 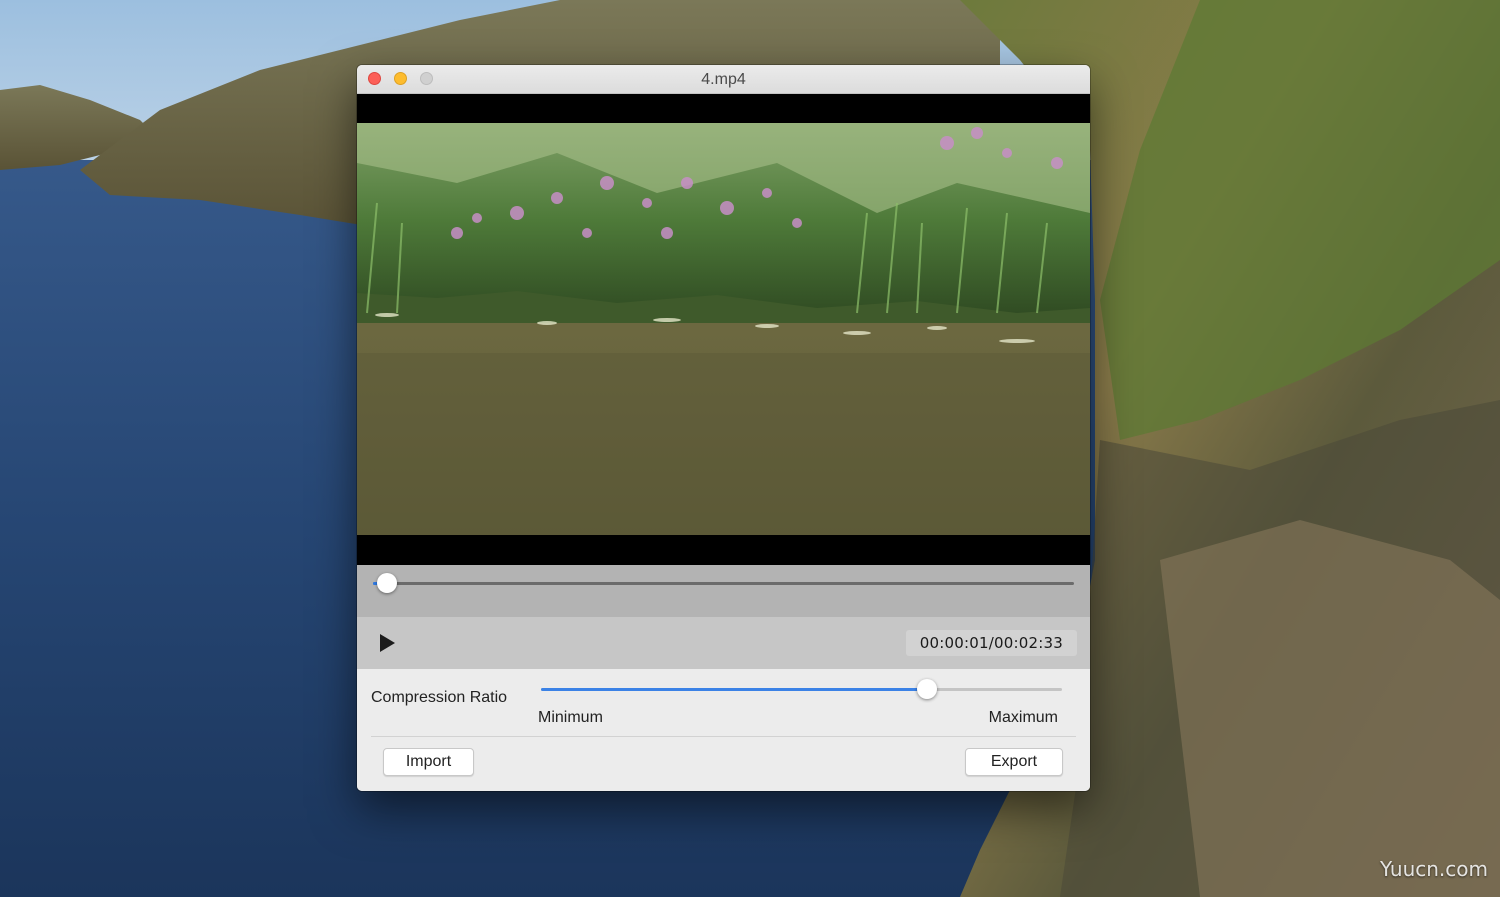 What do you see at coordinates (734, 689) in the screenshot?
I see `compression-slider-fill` at bounding box center [734, 689].